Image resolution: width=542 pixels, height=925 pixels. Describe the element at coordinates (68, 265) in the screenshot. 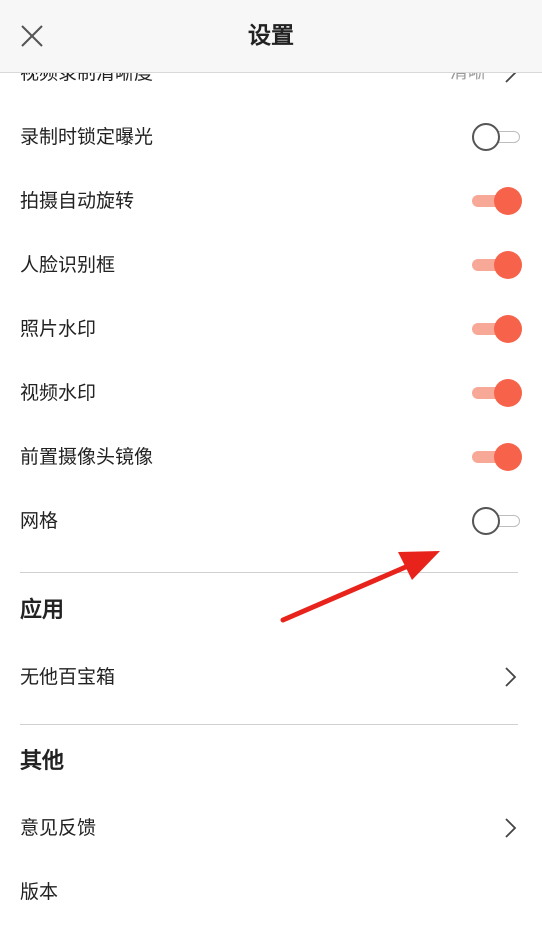

I see `setting-label: 人脸识别框` at that location.